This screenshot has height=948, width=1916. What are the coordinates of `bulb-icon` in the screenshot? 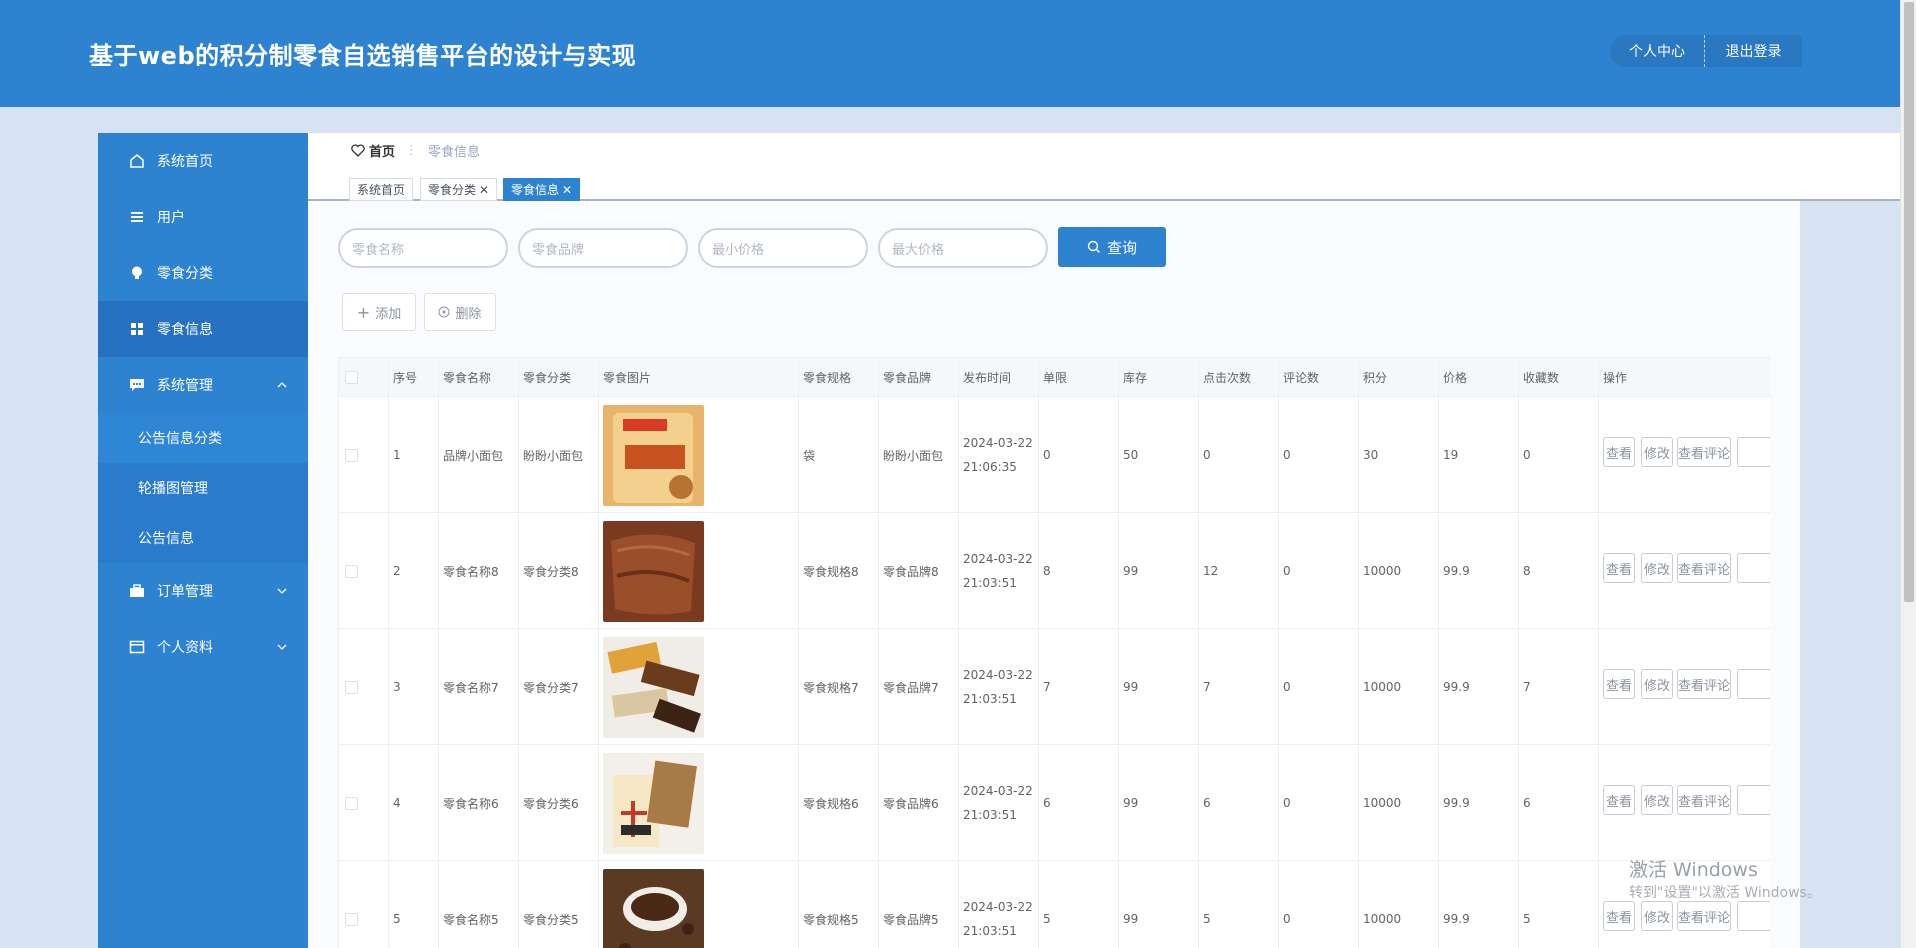 It's located at (137, 273).